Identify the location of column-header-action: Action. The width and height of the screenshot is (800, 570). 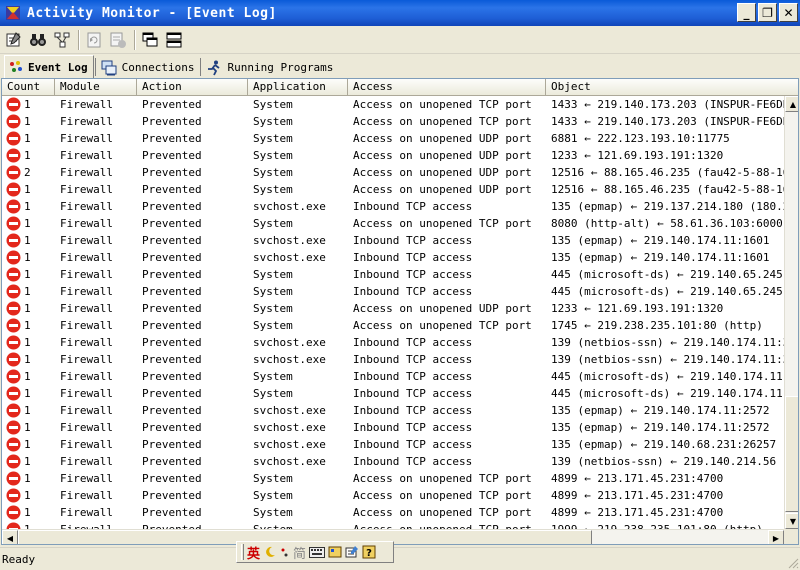
(192, 87).